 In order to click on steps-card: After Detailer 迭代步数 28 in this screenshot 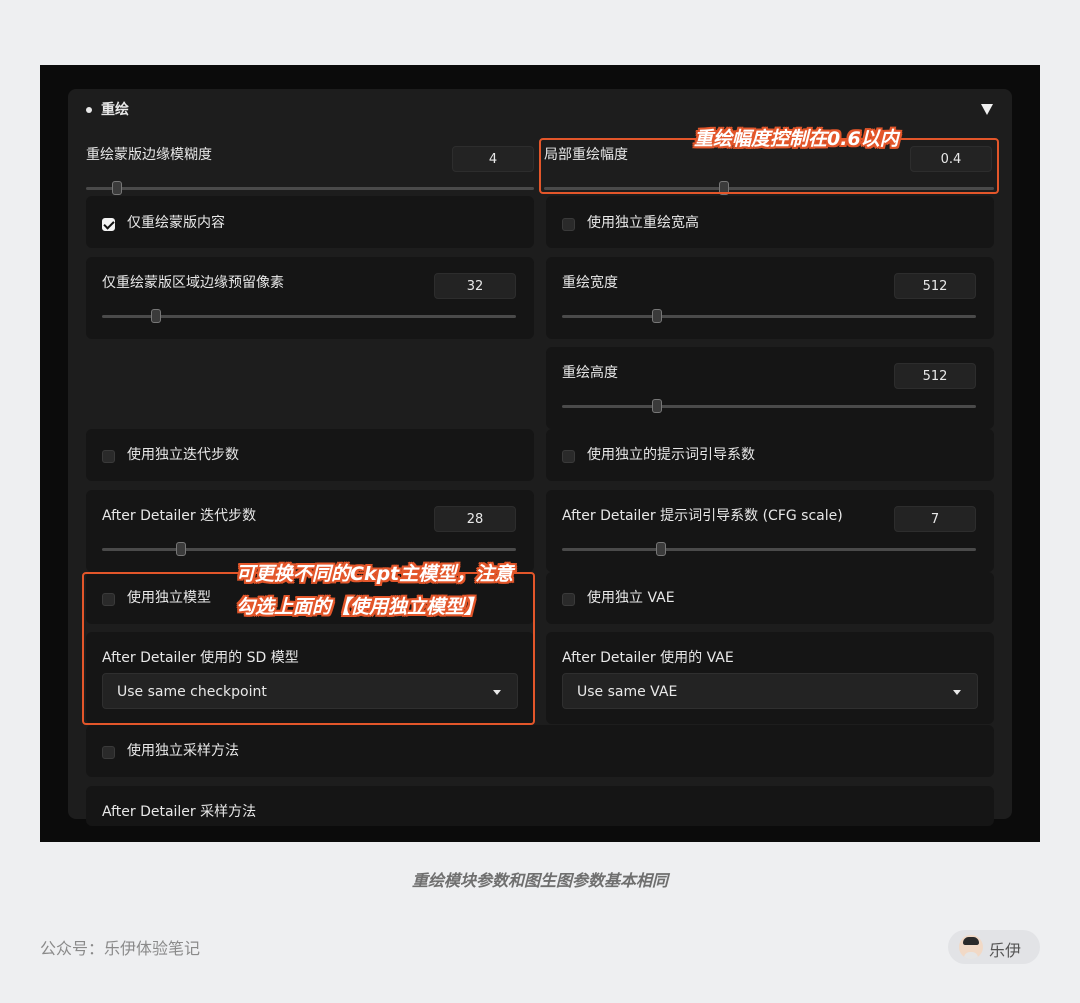, I will do `click(310, 531)`.